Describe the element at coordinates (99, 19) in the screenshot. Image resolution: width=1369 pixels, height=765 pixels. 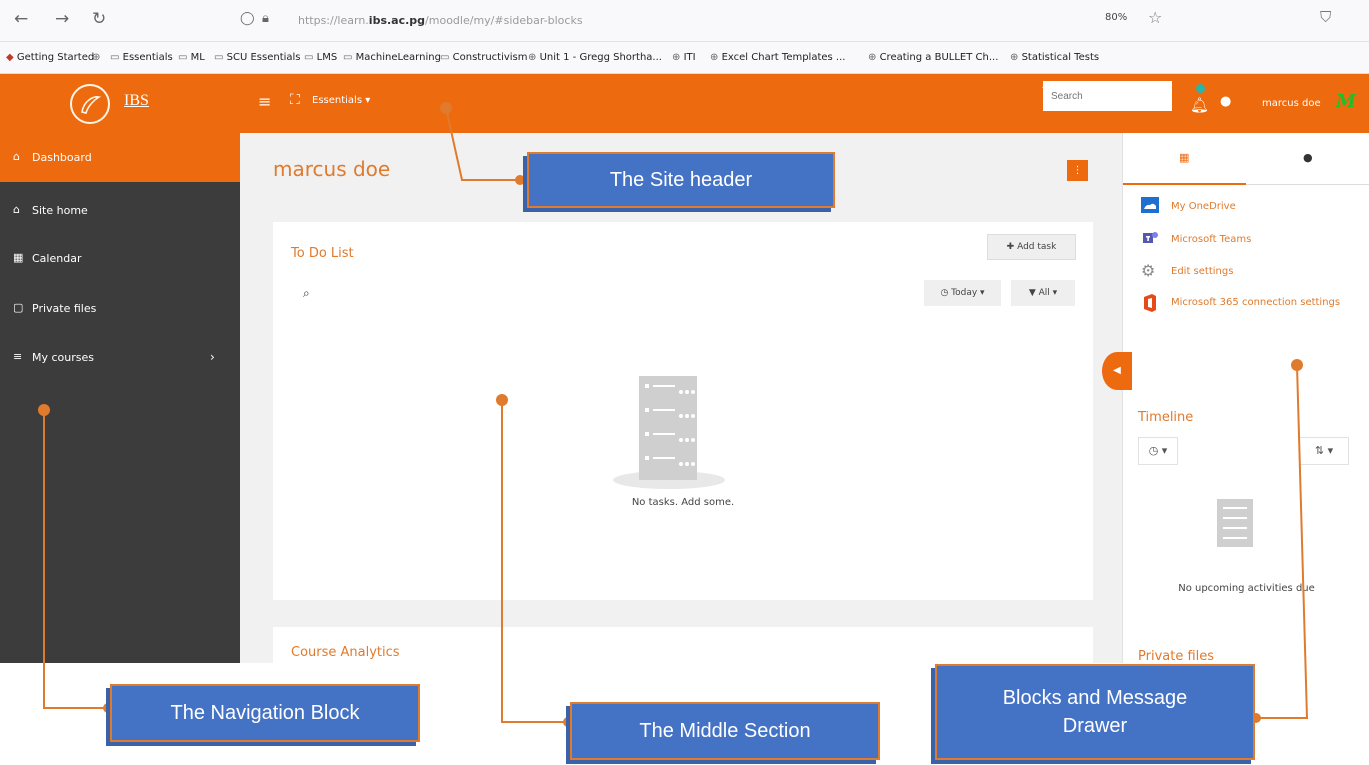
I see `reload-icon: ↻` at that location.